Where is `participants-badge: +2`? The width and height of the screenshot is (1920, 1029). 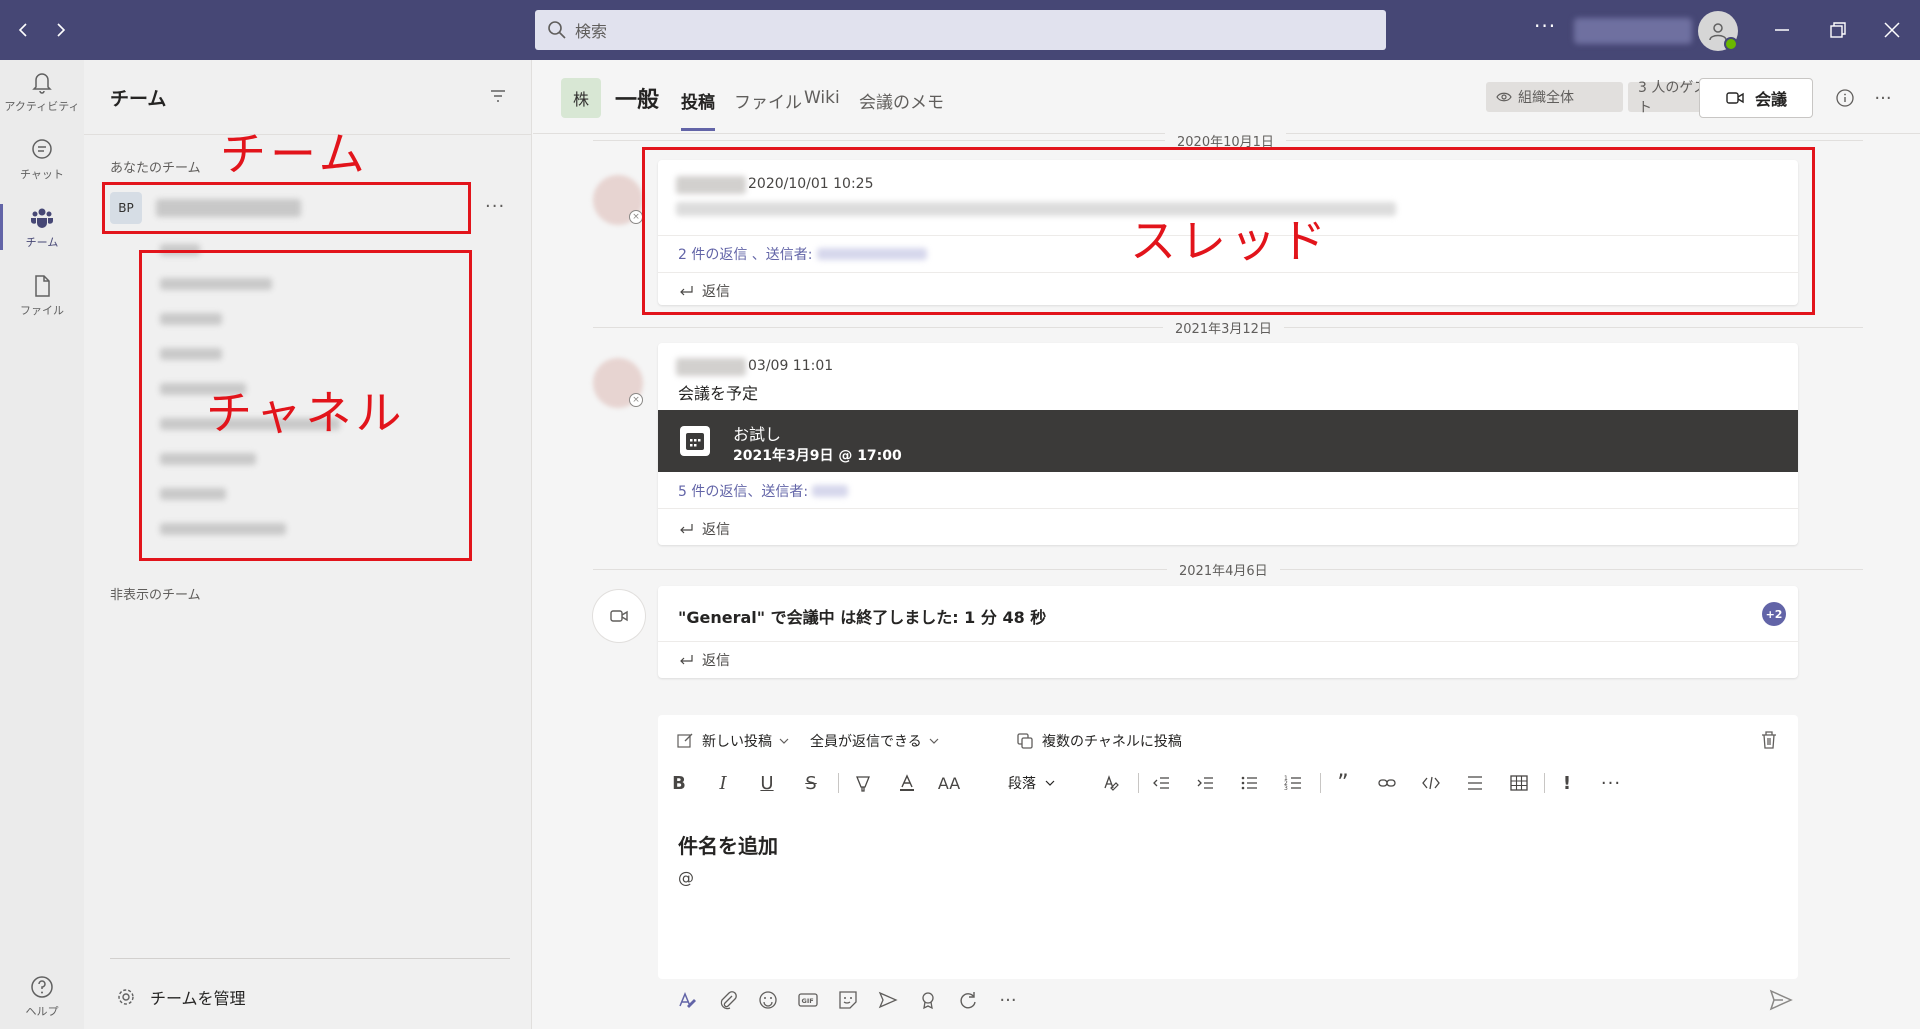
participants-badge: +2 is located at coordinates (1774, 614).